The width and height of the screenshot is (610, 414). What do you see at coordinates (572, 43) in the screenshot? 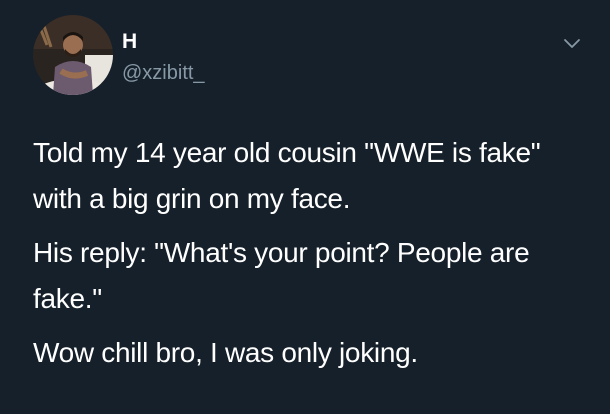
I see `chevron-down-icon` at bounding box center [572, 43].